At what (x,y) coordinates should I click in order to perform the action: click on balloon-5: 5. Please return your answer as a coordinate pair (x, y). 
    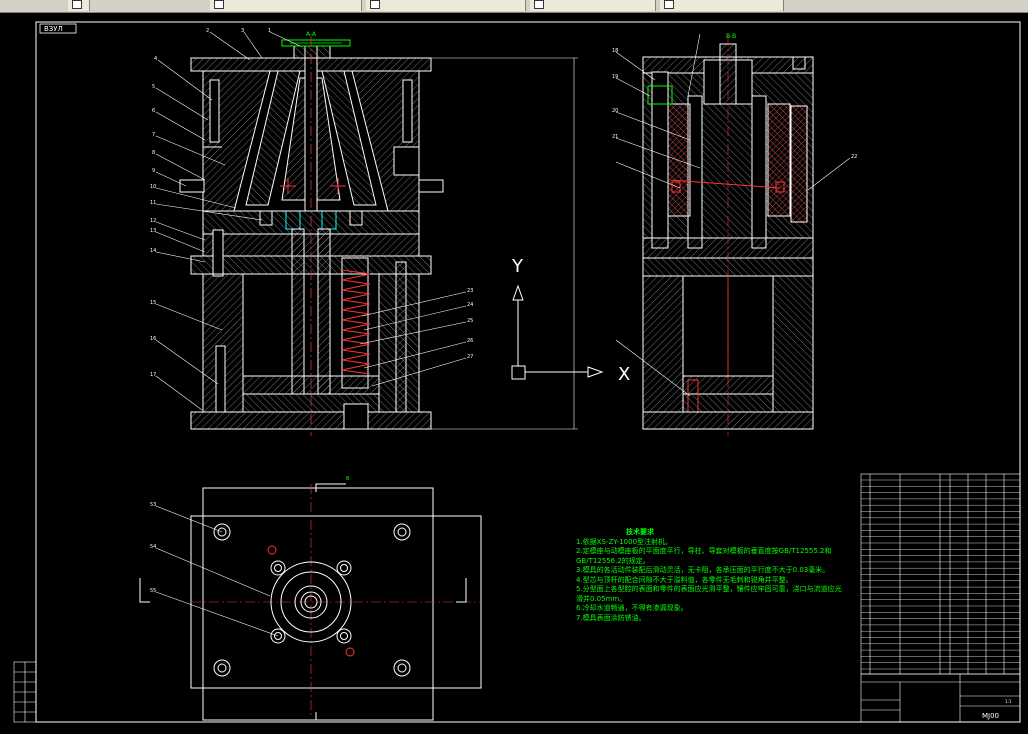
    Looking at the image, I should click on (153, 87).